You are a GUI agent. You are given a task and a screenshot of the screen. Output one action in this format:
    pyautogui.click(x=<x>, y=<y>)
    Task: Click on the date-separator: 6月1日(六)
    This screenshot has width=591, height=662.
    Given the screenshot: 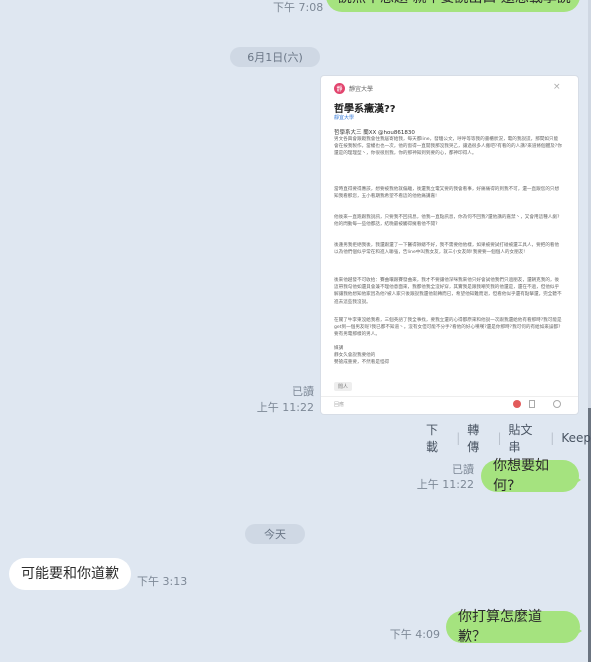 What is the action you would take?
    pyautogui.click(x=275, y=57)
    